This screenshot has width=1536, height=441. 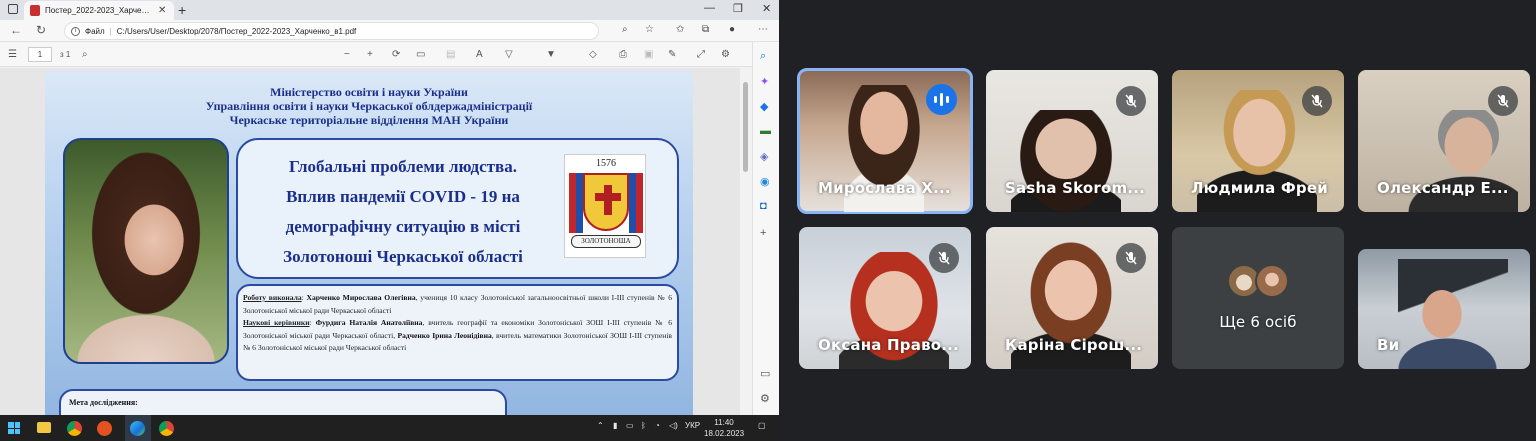 I want to click on save-icon: ▣, so click(x=648, y=54).